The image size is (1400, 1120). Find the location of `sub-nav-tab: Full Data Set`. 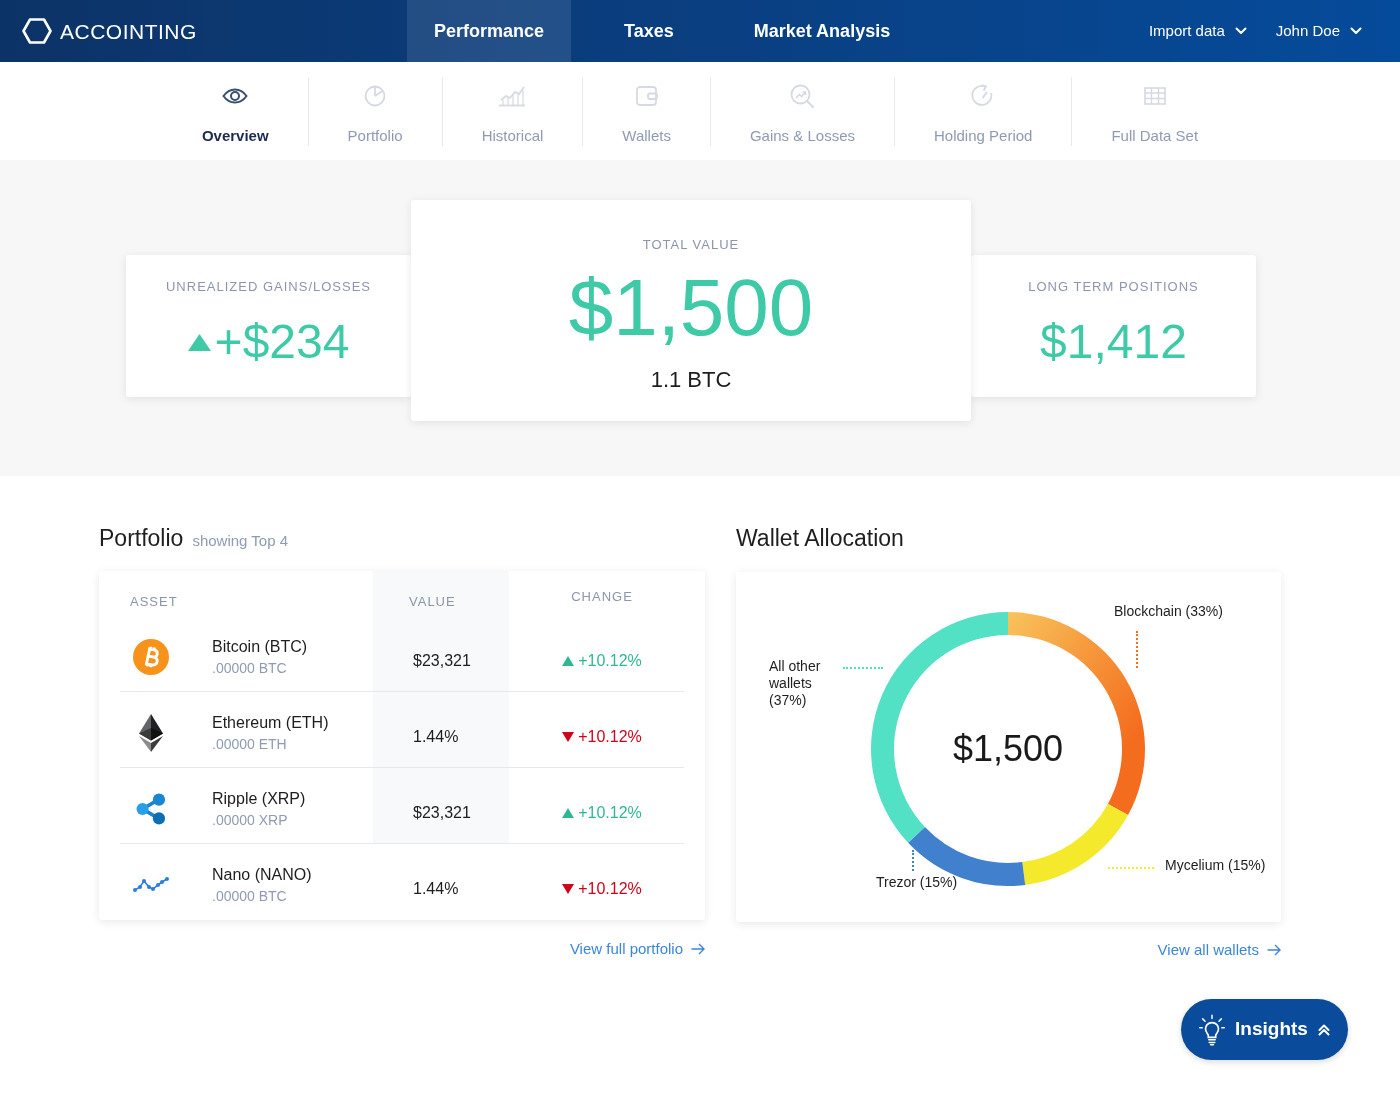

sub-nav-tab: Full Data Set is located at coordinates (1154, 111).